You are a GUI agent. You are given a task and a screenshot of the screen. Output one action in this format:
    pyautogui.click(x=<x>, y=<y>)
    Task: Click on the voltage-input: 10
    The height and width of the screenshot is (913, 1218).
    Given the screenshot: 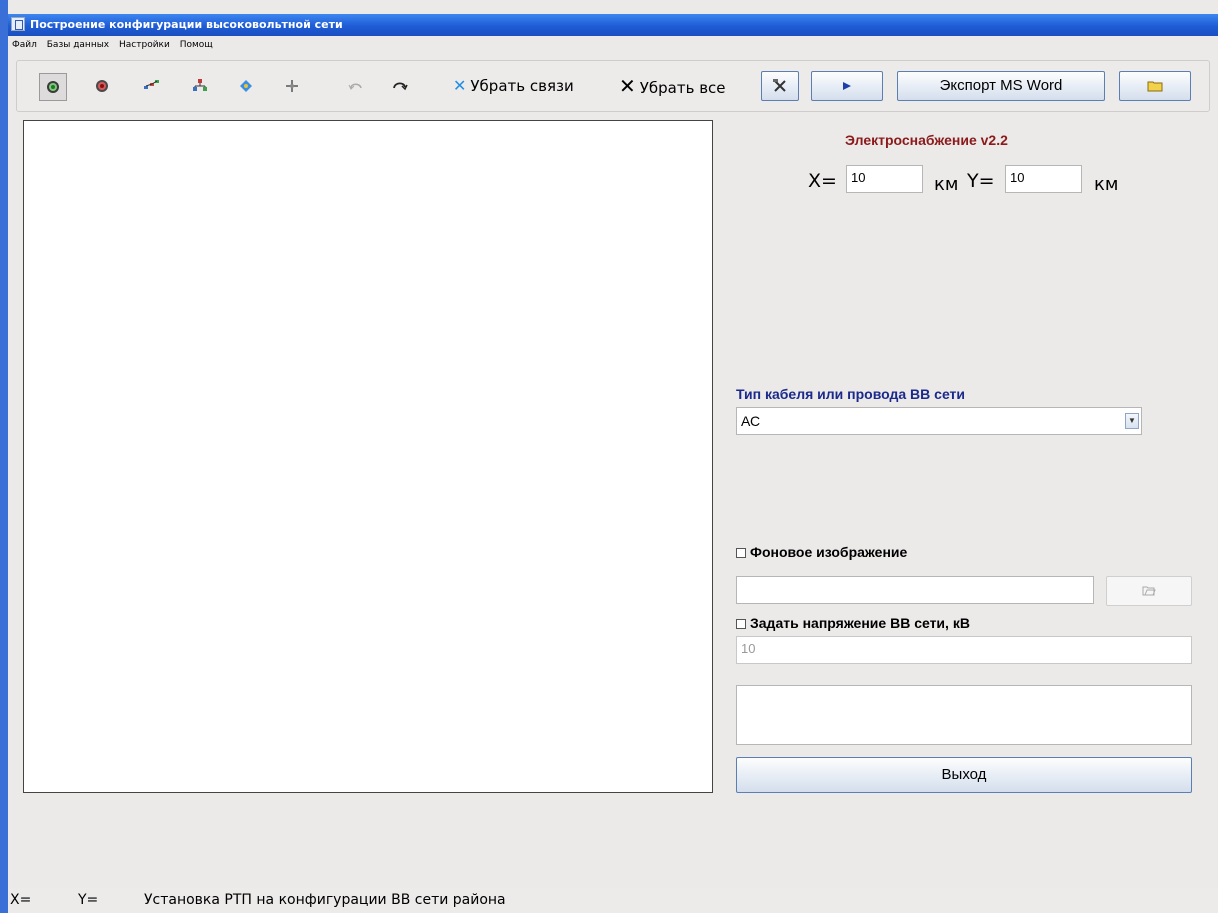 What is the action you would take?
    pyautogui.click(x=964, y=650)
    